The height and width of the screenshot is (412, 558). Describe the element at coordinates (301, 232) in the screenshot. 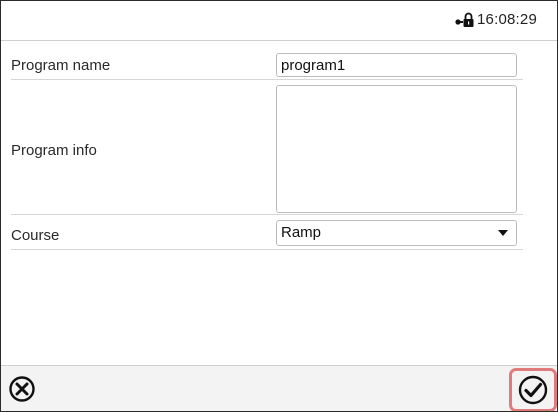

I see `course-selected-value: Ramp` at that location.